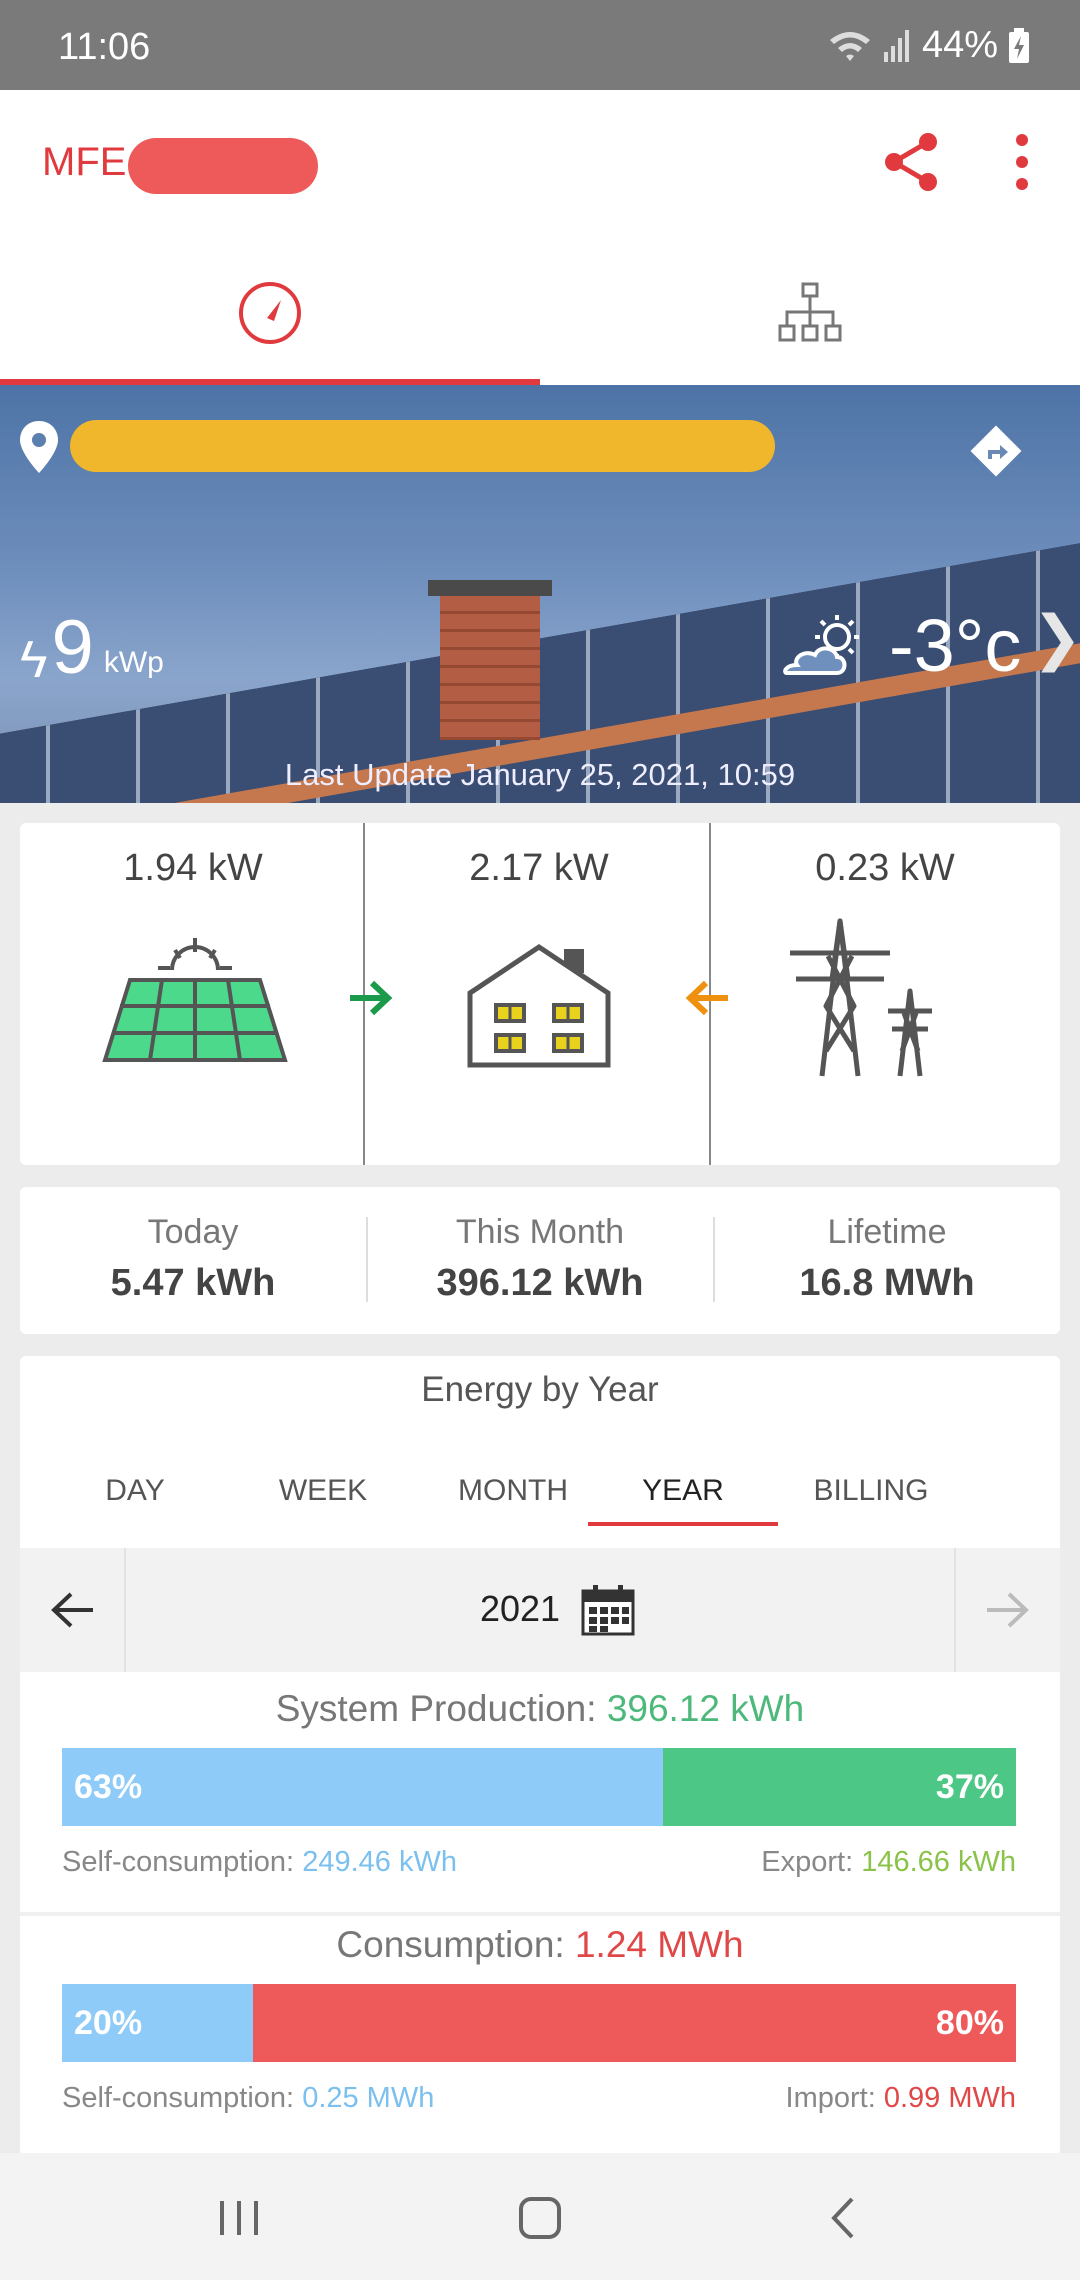 This screenshot has width=1080, height=2280. I want to click on total-value: 5.47 kWh, so click(193, 1283).